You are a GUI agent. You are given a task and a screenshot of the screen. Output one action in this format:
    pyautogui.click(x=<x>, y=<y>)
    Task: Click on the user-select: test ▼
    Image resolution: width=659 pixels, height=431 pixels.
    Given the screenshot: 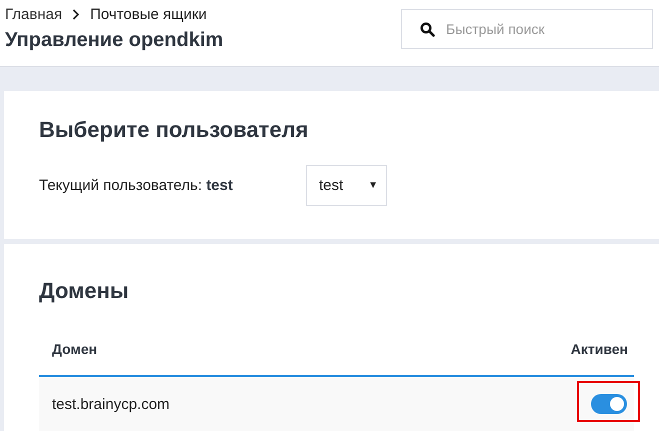 What is the action you would take?
    pyautogui.click(x=346, y=185)
    